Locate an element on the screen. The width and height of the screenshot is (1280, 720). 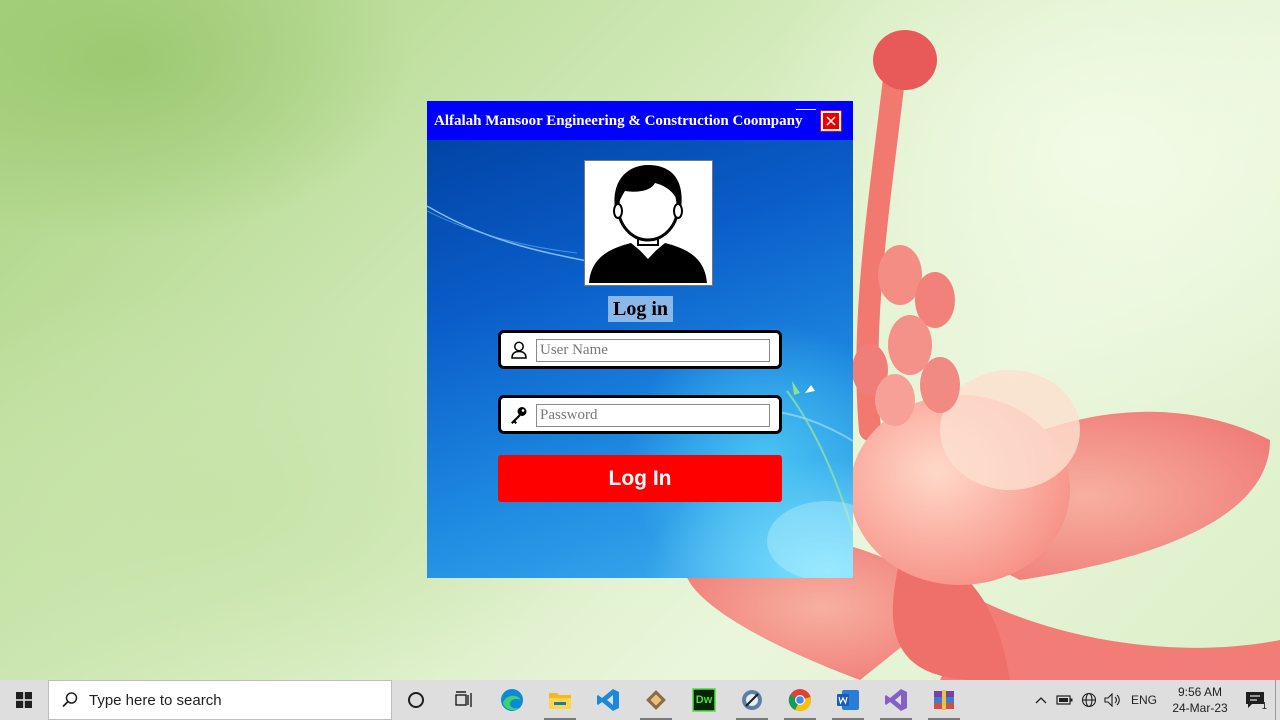
start-button is located at coordinates (24, 700).